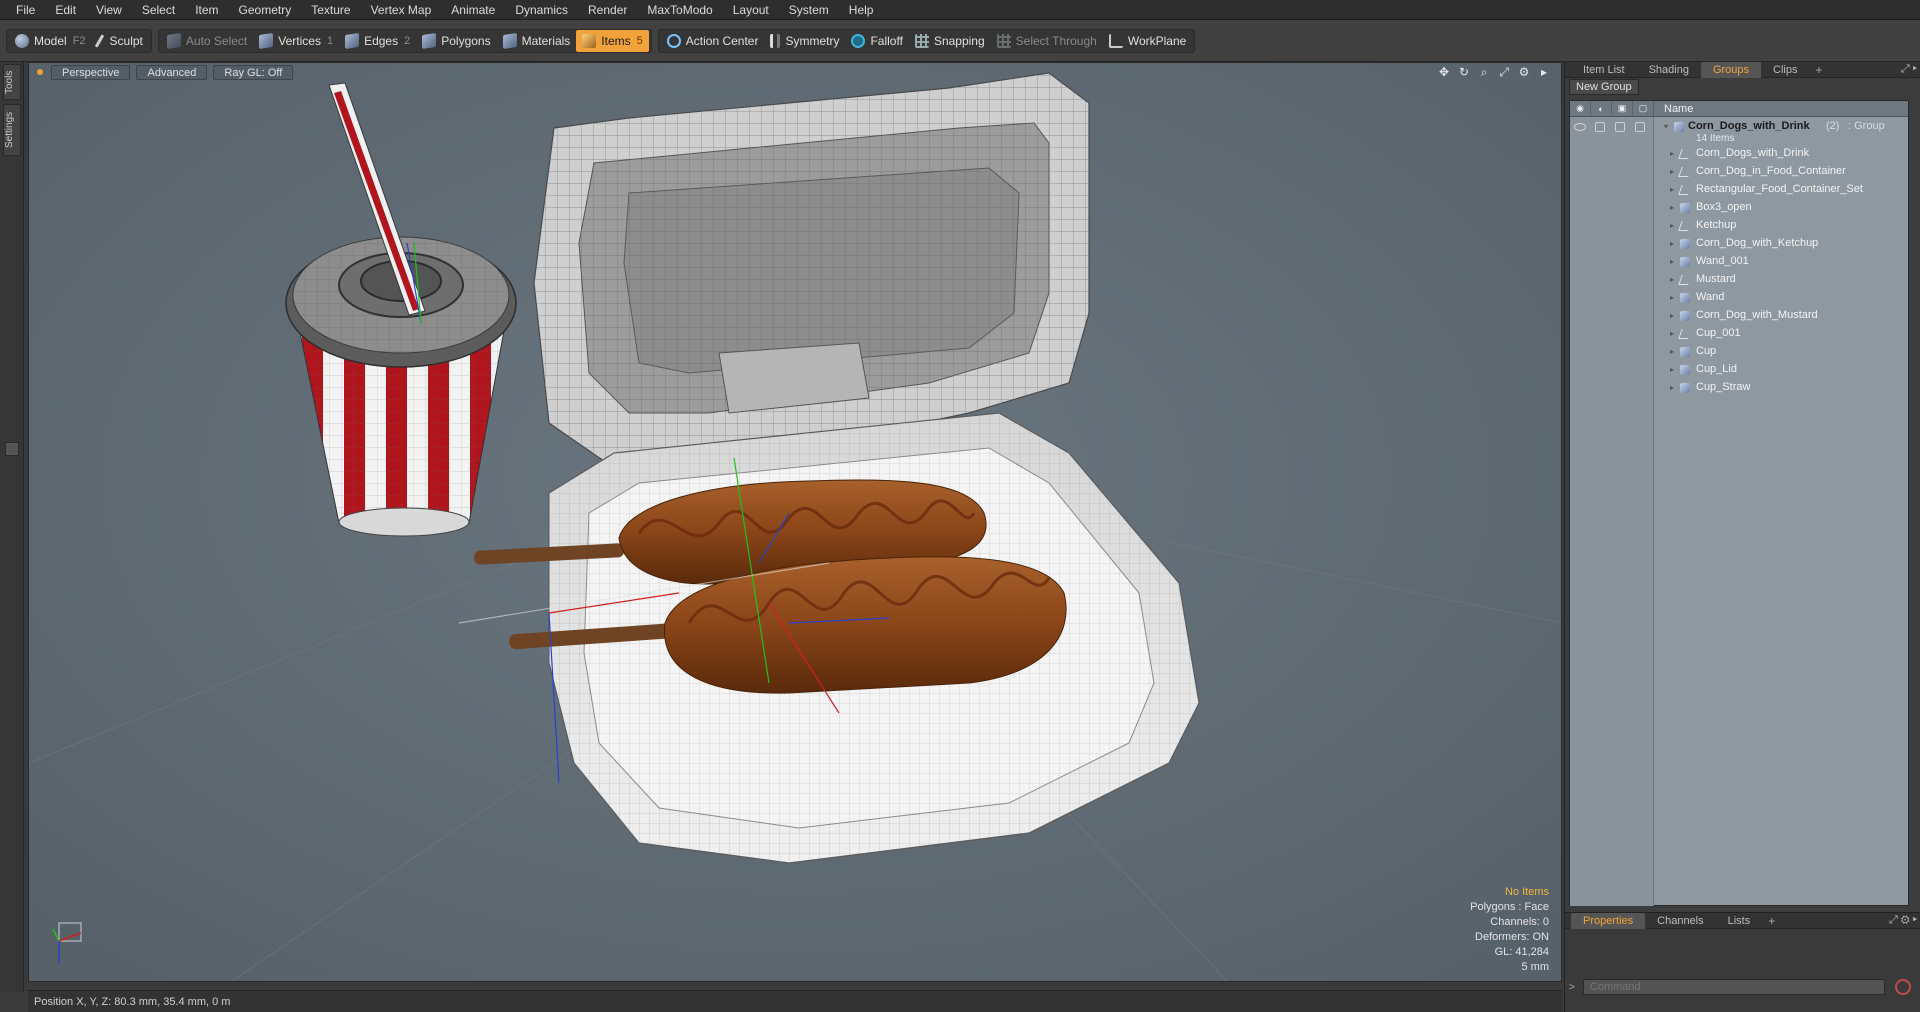  I want to click on vertices-button: Vertices 1, so click(296, 41).